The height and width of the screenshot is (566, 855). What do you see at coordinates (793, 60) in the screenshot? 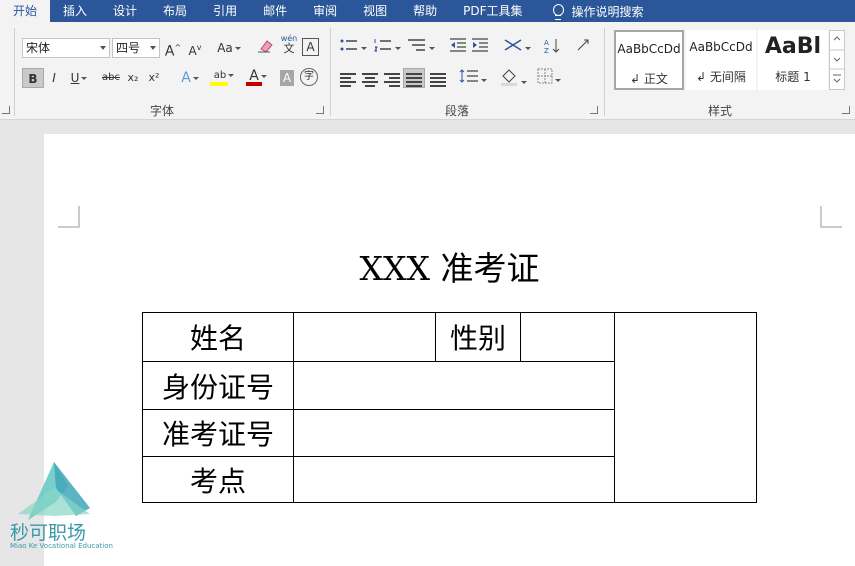
I see `style-heading-1: AaBl 标题 1` at bounding box center [793, 60].